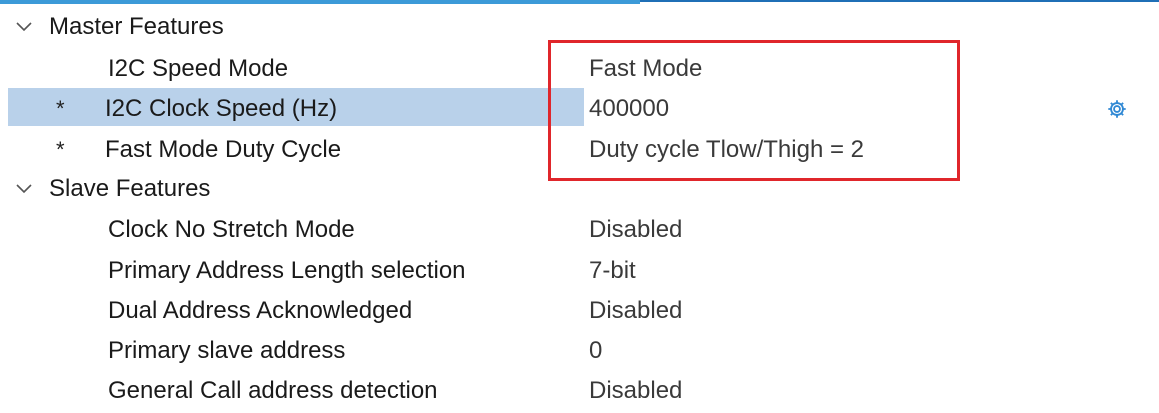 Image resolution: width=1159 pixels, height=413 pixels. Describe the element at coordinates (629, 109) in the screenshot. I see `property-value: 400000` at that location.